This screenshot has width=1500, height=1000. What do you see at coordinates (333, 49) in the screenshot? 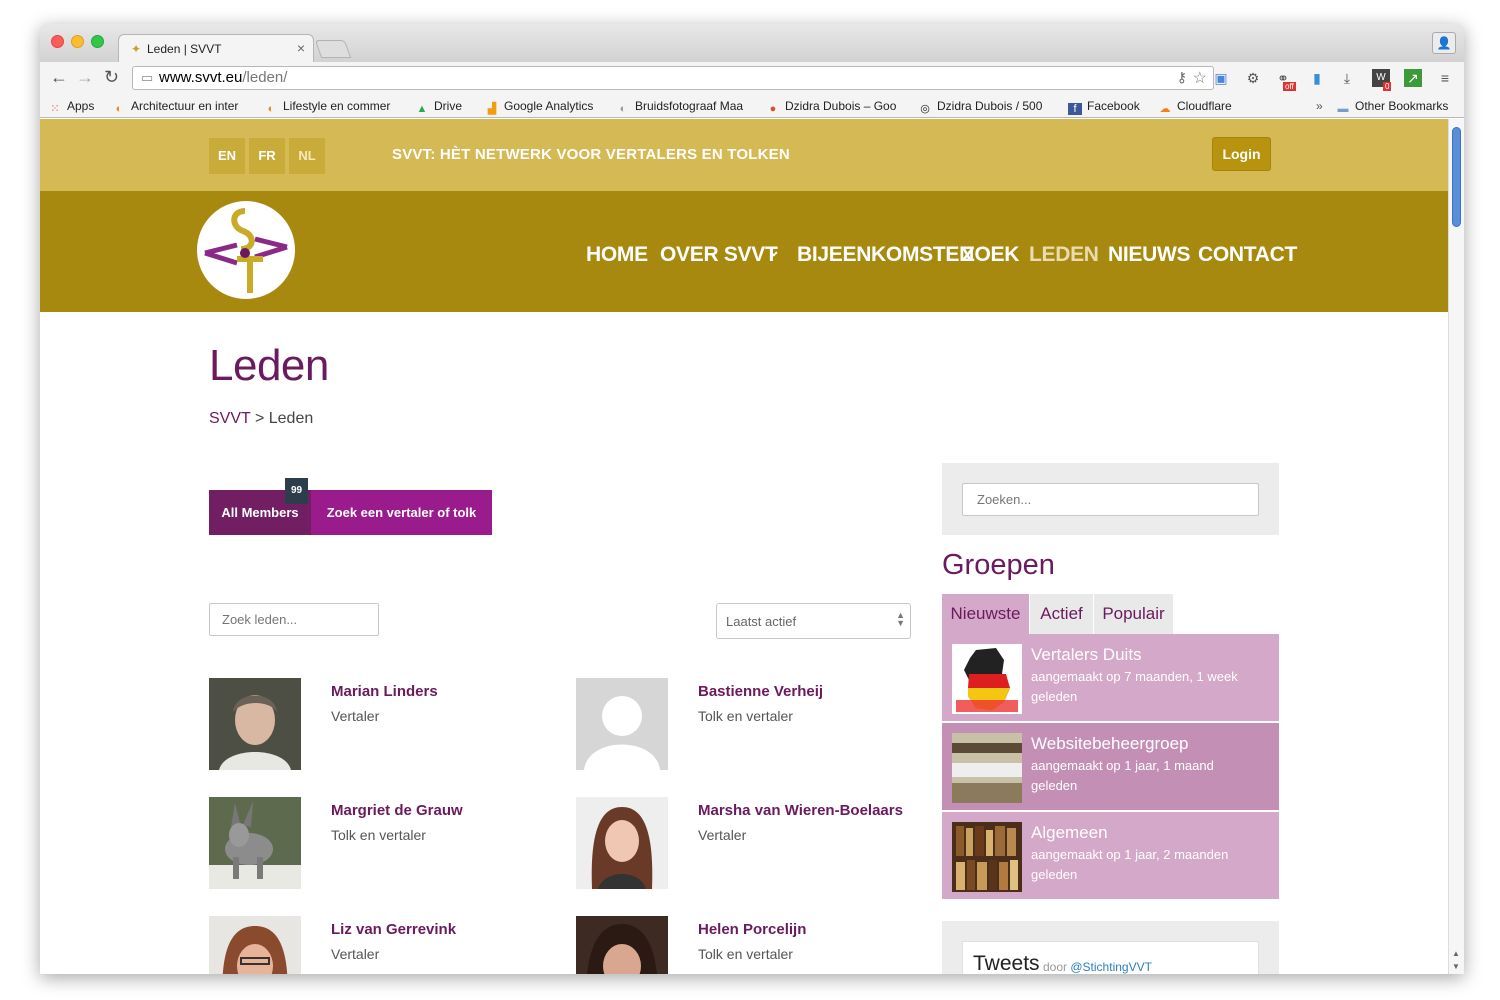
I see `new-tab-button` at bounding box center [333, 49].